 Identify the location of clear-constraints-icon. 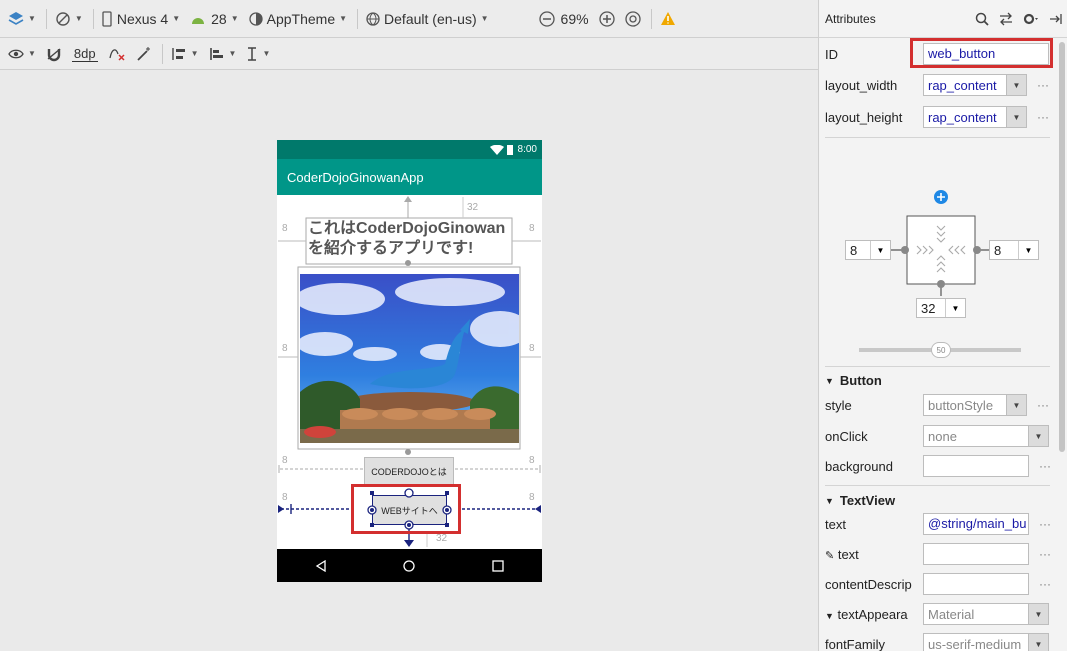
(116, 54).